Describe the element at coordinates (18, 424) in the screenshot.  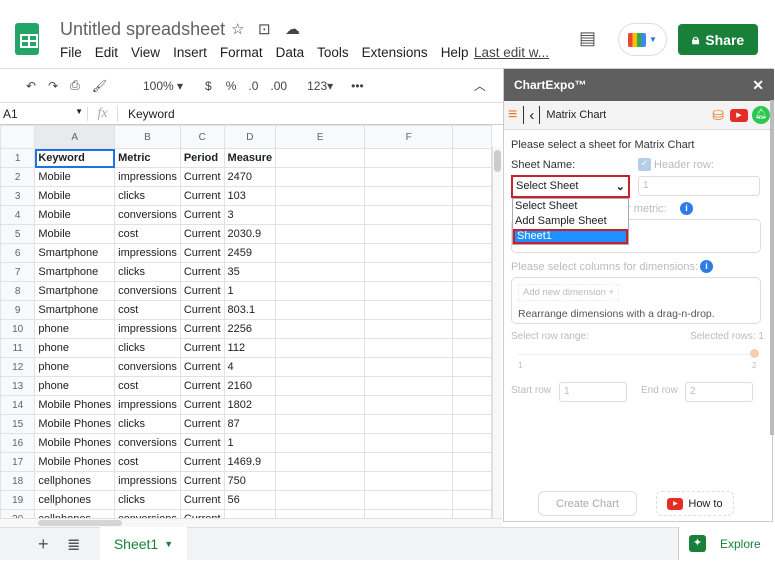
I see `row-header: 15` at that location.